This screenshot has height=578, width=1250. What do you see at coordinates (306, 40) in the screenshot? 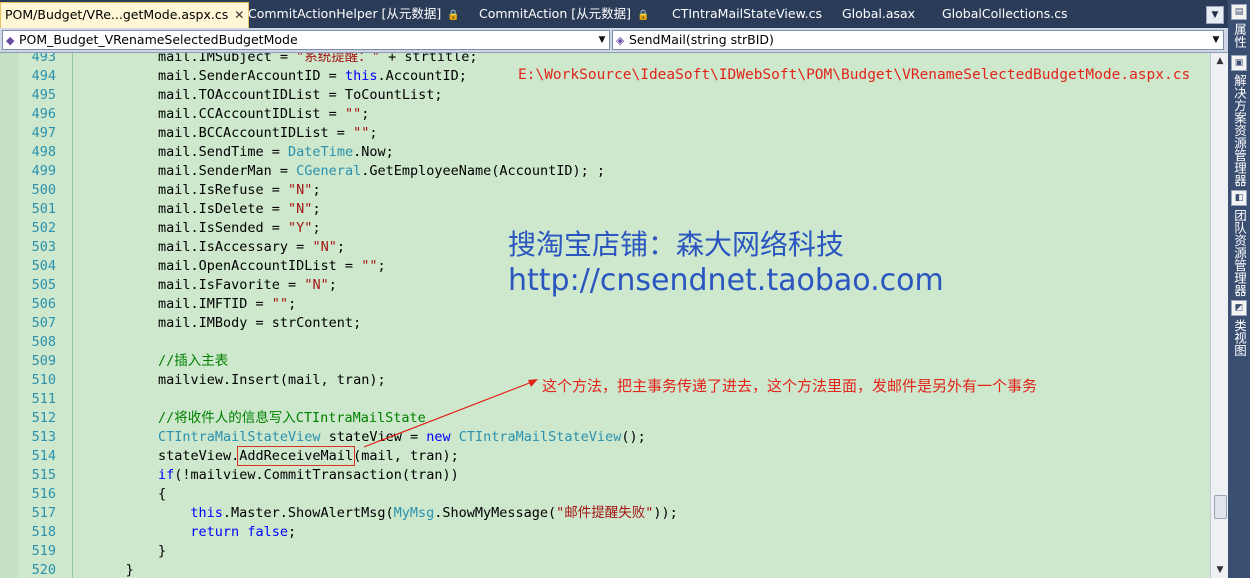
I see `class-combo: ◆ POM_Budget_VRenameSelectedBudgetMode ▼` at bounding box center [306, 40].